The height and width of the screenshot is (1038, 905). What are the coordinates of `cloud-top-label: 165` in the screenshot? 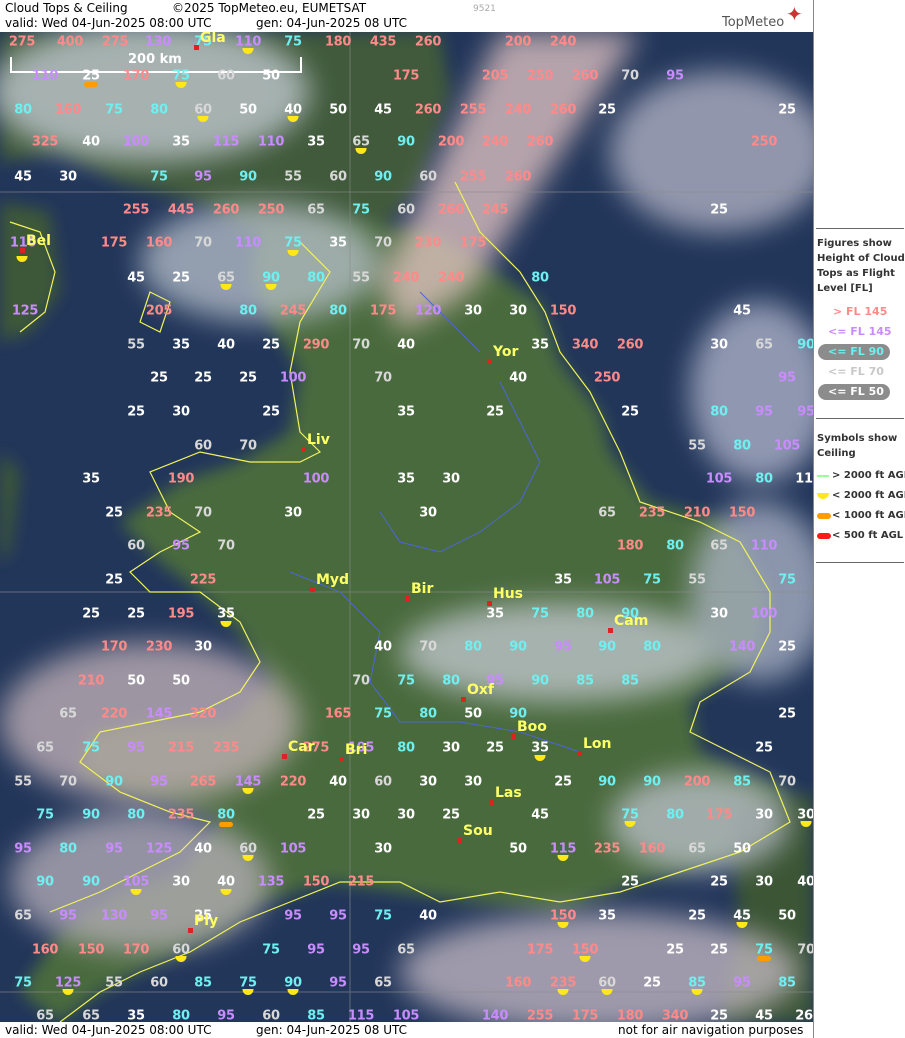 It's located at (338, 714).